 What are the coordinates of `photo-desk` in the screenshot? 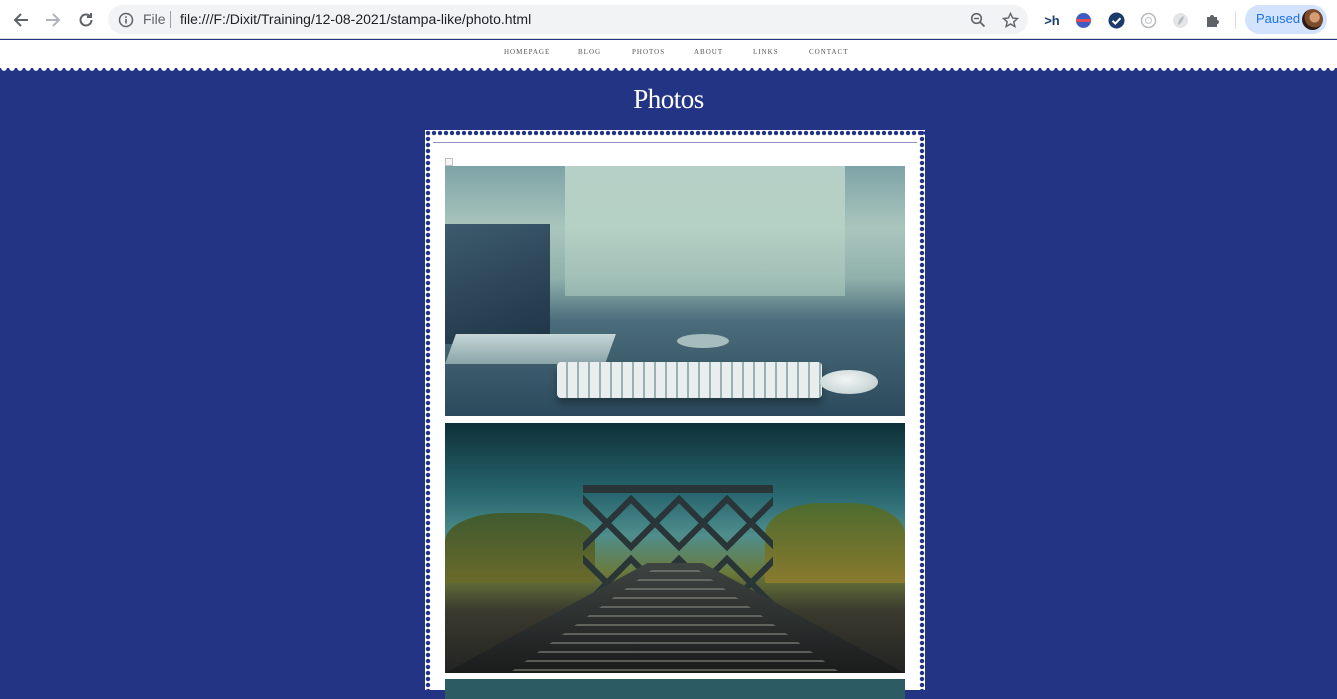 It's located at (675, 291).